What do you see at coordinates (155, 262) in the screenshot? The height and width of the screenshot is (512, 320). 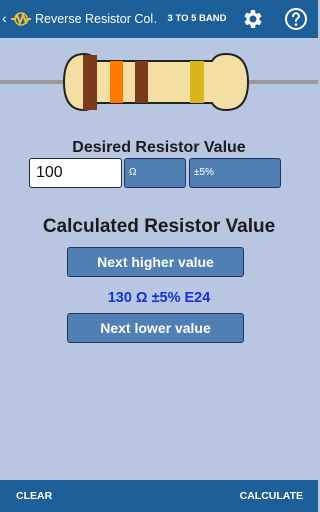 I see `next-higher-button: Next higher value` at bounding box center [155, 262].